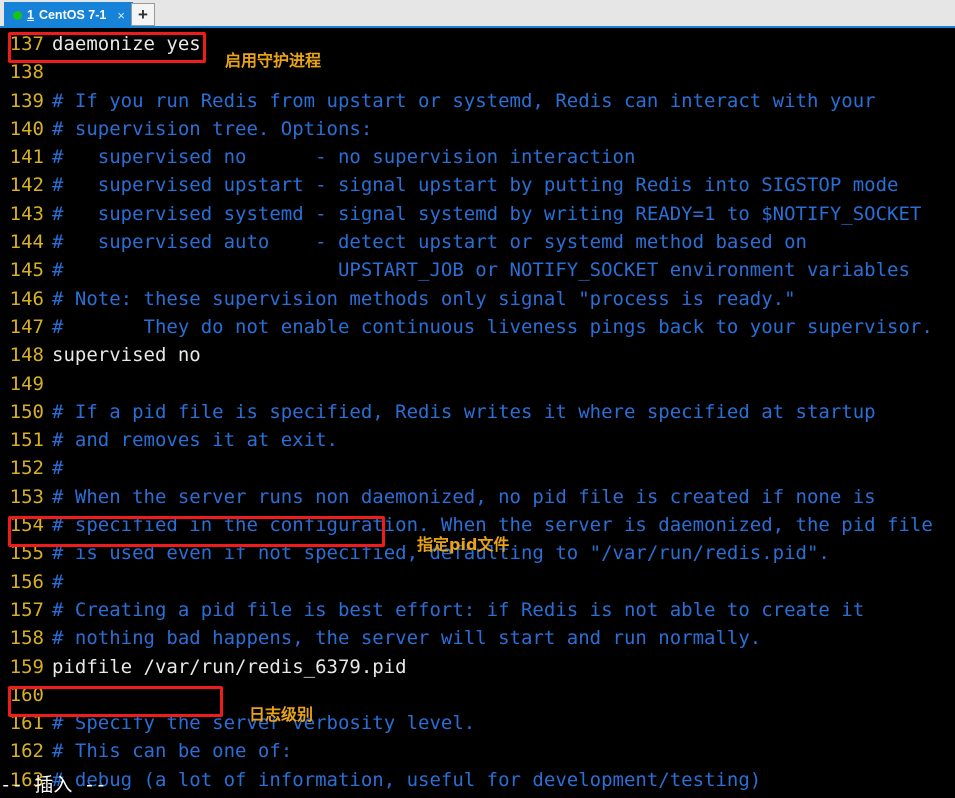 The height and width of the screenshot is (798, 955). What do you see at coordinates (466, 751) in the screenshot?
I see `editor-line: 162 # This can be one of:` at bounding box center [466, 751].